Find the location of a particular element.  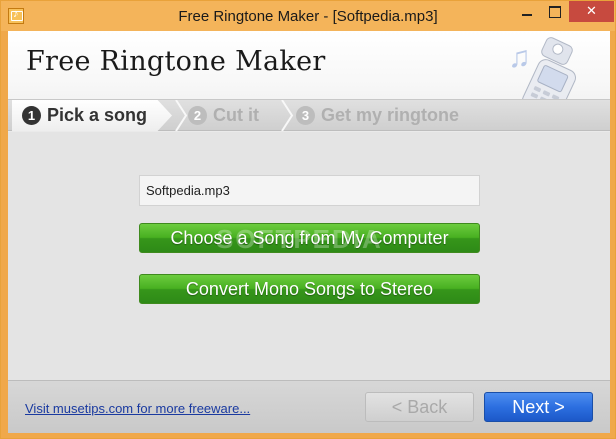

step-number-badge: 1 is located at coordinates (31, 115).